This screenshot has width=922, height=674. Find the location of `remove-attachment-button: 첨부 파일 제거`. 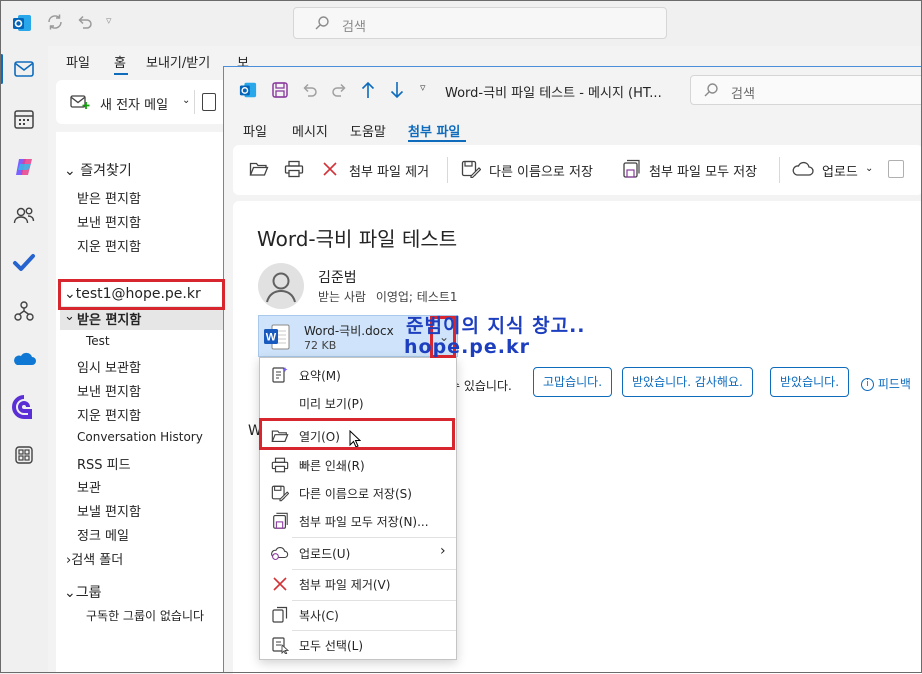

remove-attachment-button: 첨부 파일 제거 is located at coordinates (389, 170).